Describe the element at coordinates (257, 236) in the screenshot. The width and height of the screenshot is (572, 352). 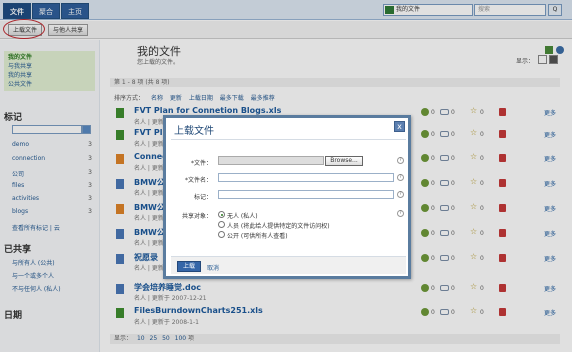
I see `share-public-label: 公开 (可供所有人查看)` at that location.